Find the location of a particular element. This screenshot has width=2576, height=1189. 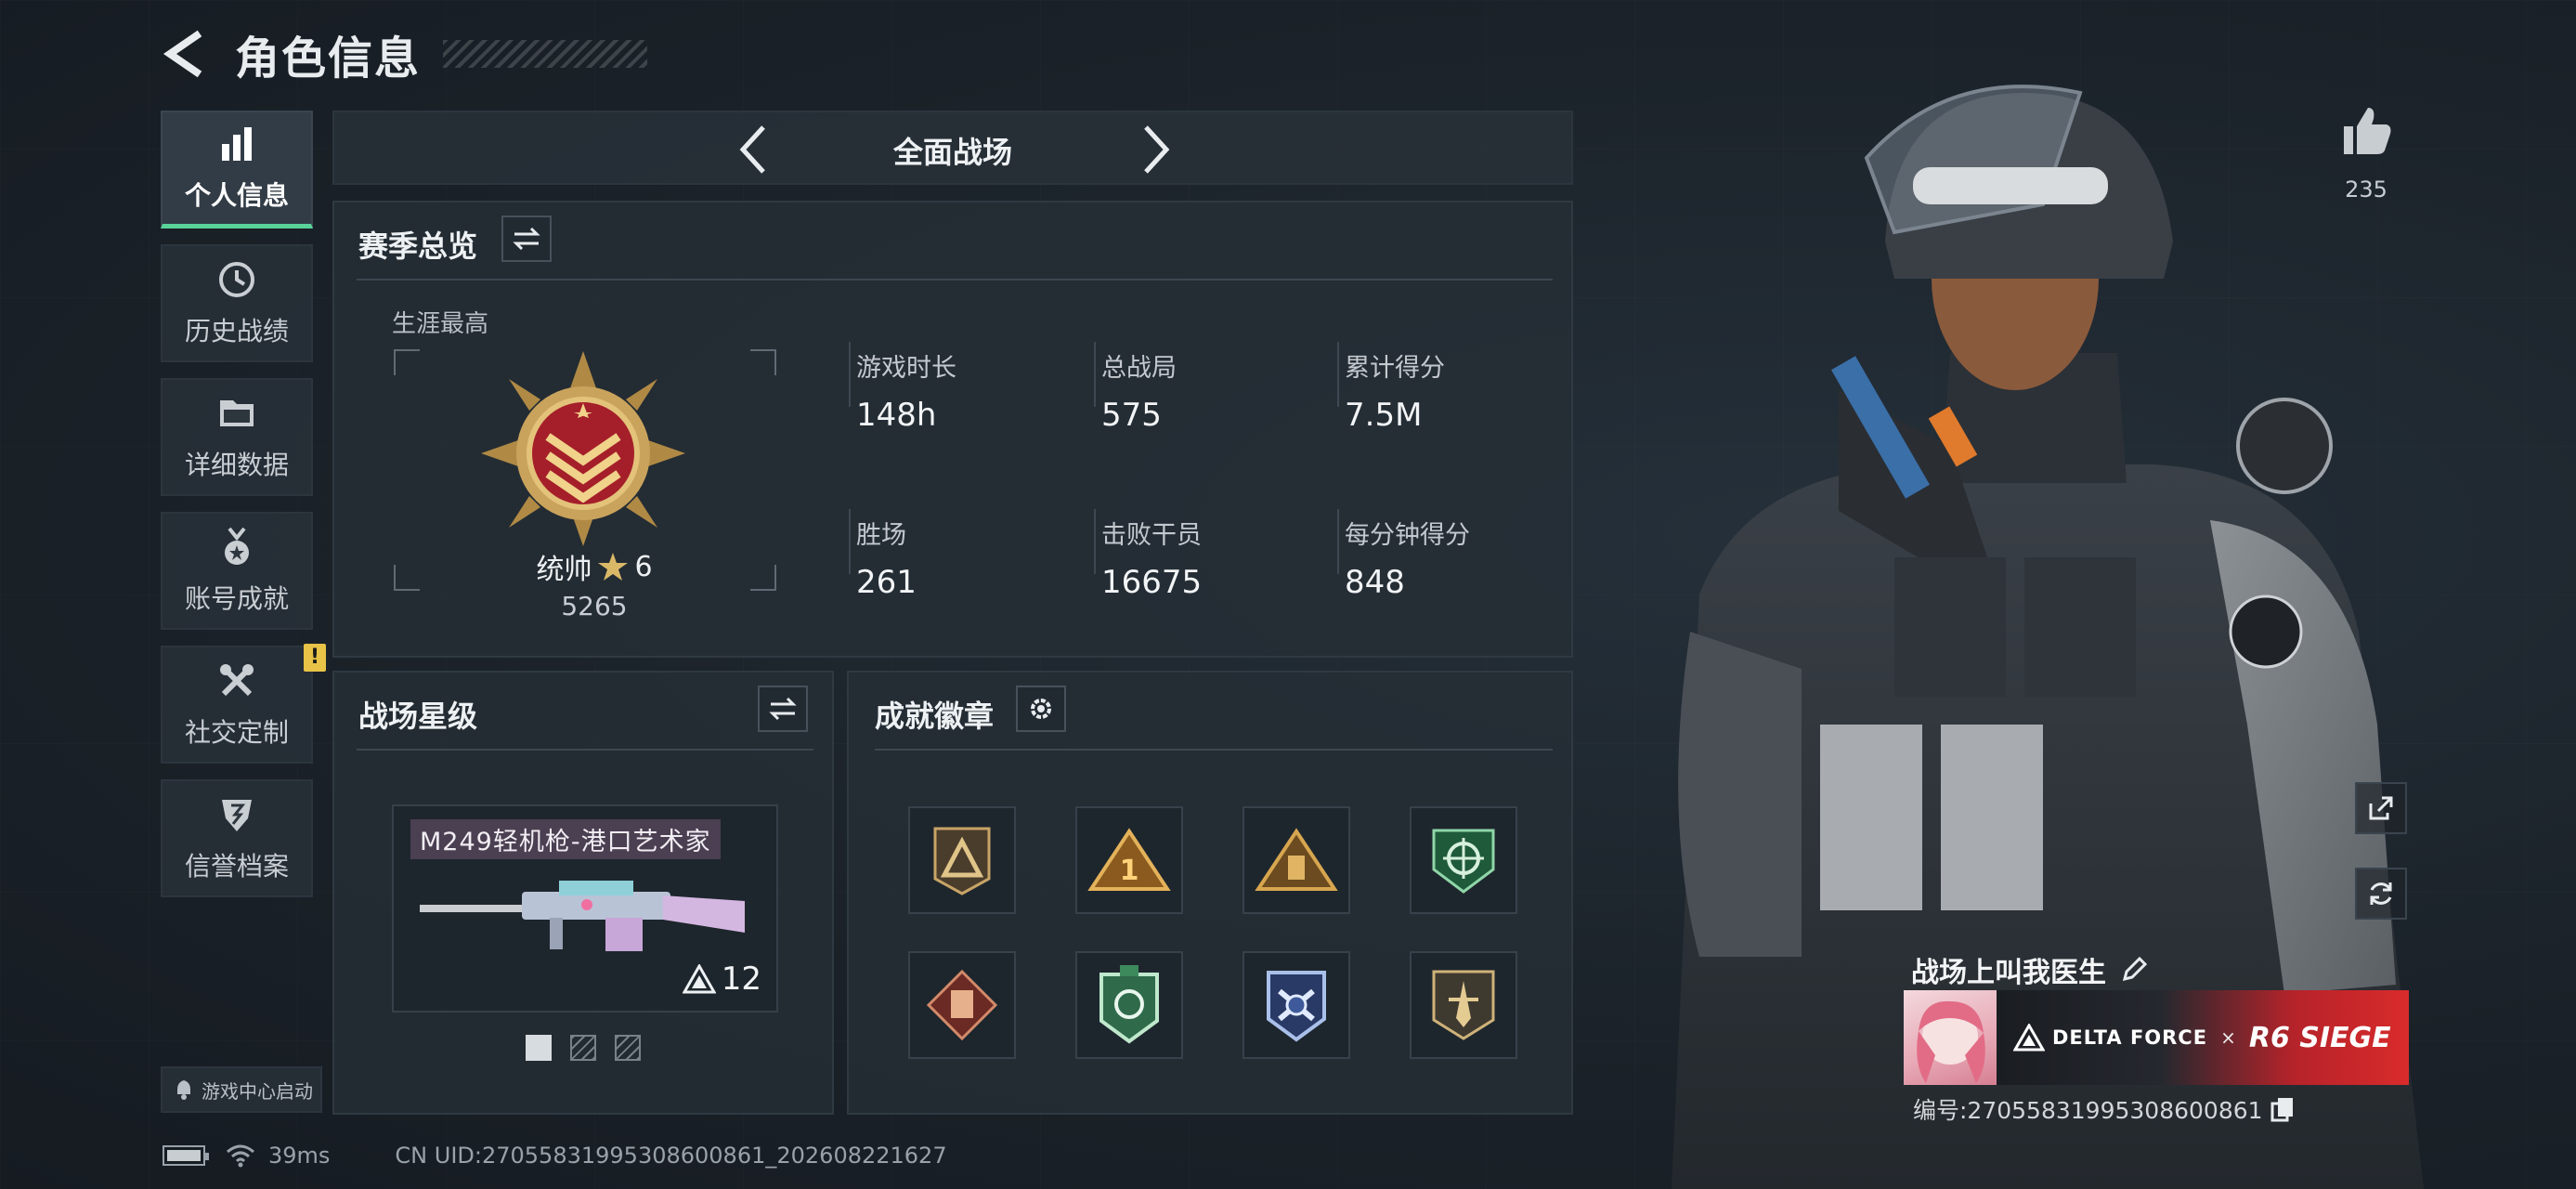

stat-score-per-minute: 每分钟得分 848 is located at coordinates (1456, 558).